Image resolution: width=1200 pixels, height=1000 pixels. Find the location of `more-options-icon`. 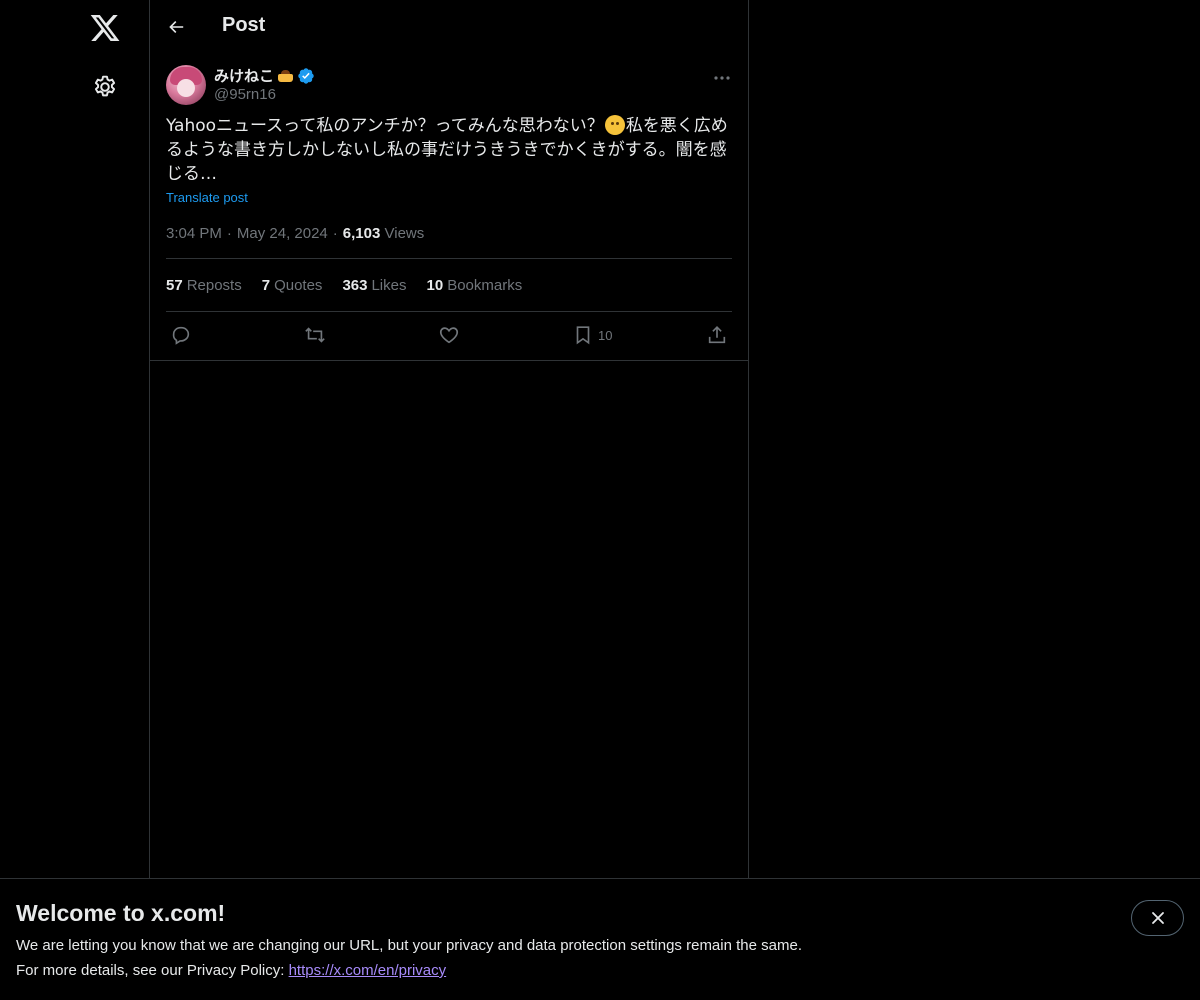

more-options-icon is located at coordinates (722, 78).